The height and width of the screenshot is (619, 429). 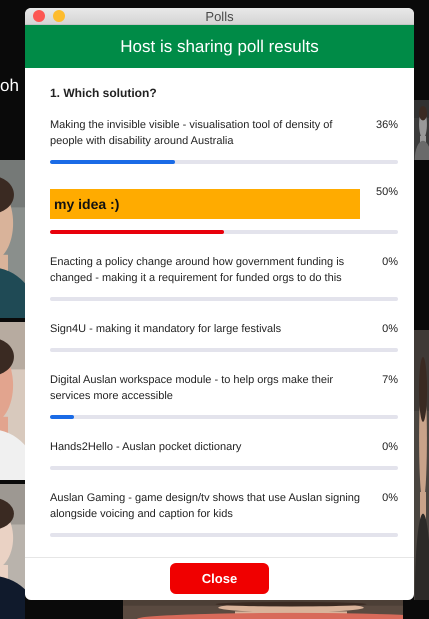 I want to click on close-window-icon, so click(x=39, y=16).